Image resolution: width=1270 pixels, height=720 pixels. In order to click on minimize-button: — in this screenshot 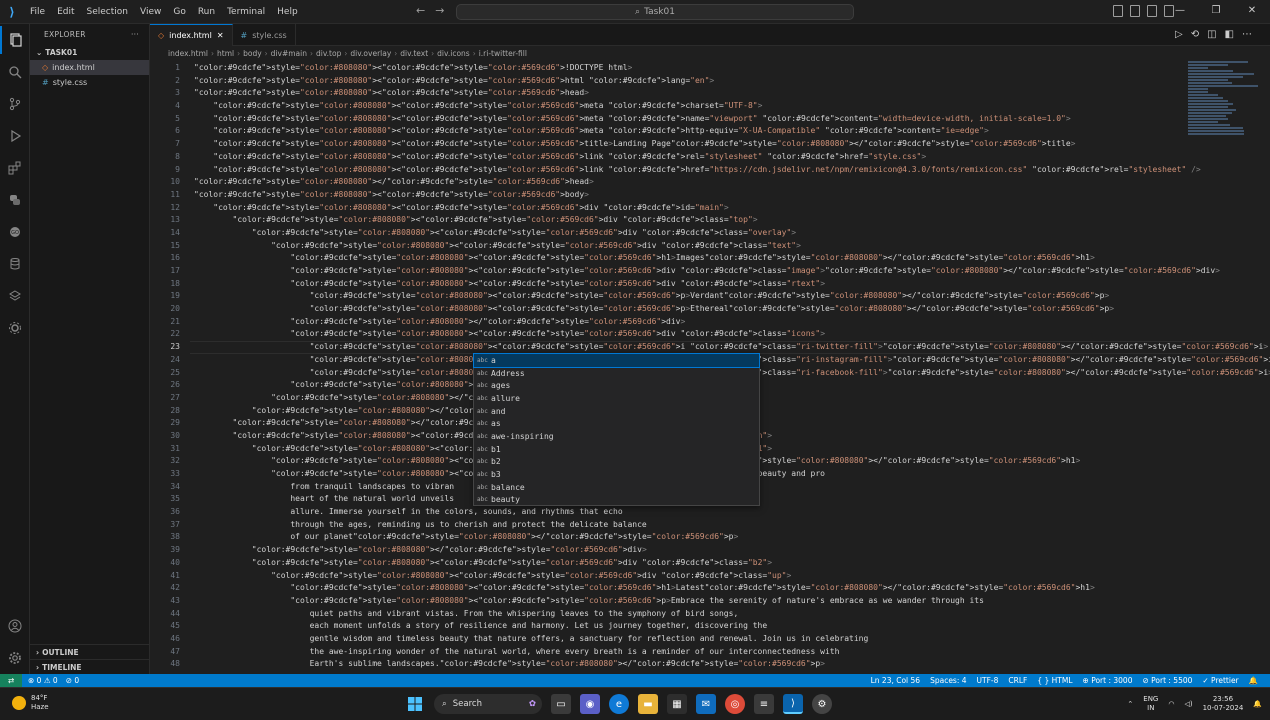, I will do `click(1180, 11)`.